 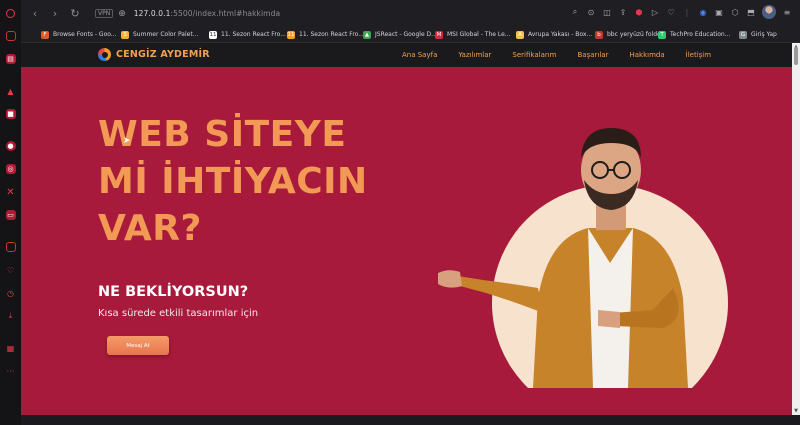 What do you see at coordinates (520, 34) in the screenshot?
I see `bookmark-favicon-icon: A` at bounding box center [520, 34].